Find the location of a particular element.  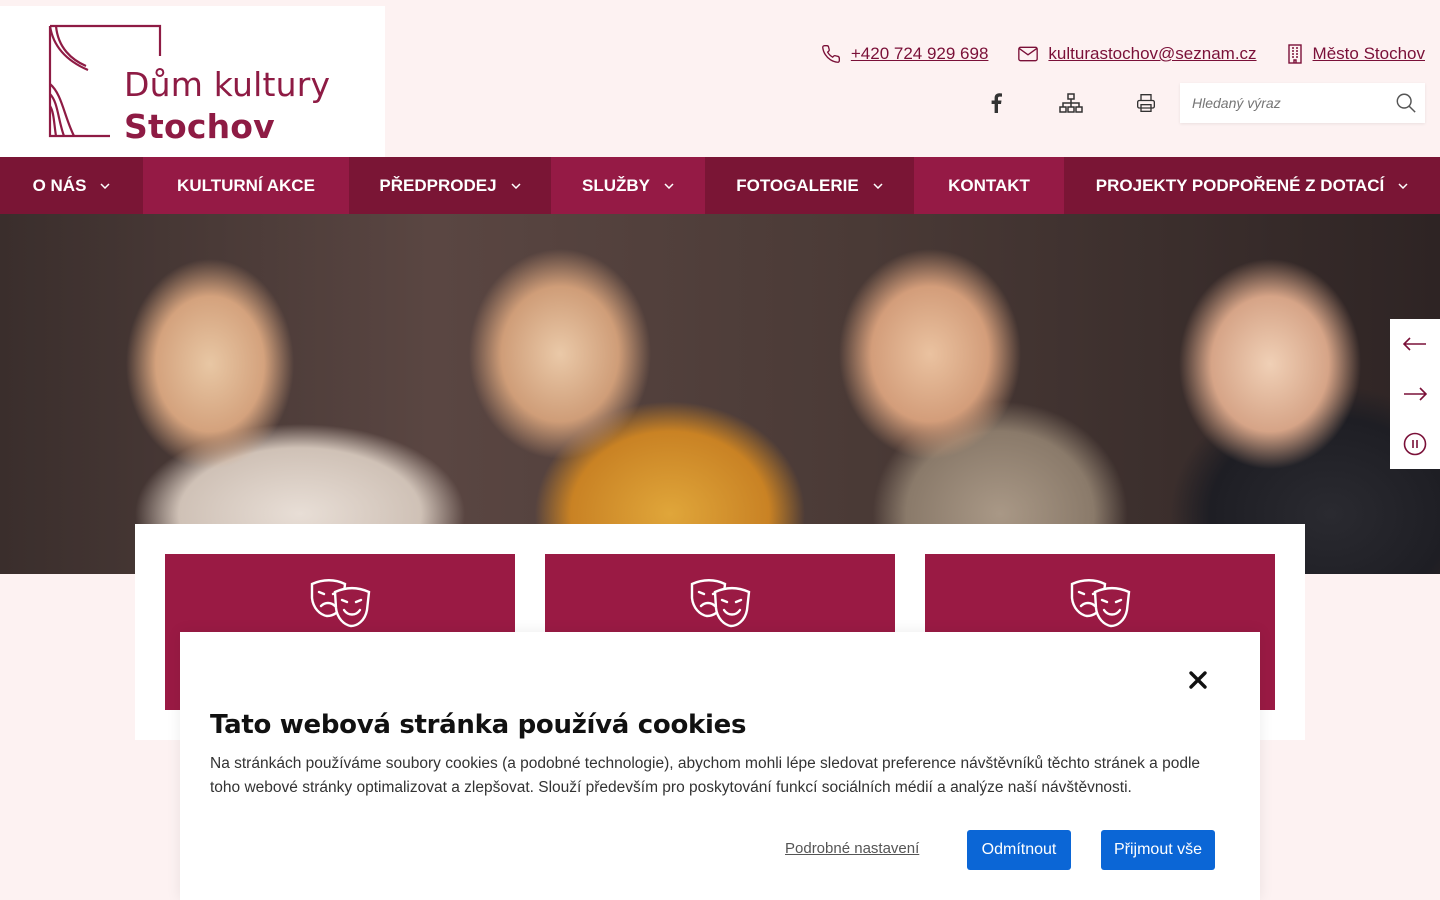

contact-phone: +420 724 929 698 is located at coordinates (905, 54).